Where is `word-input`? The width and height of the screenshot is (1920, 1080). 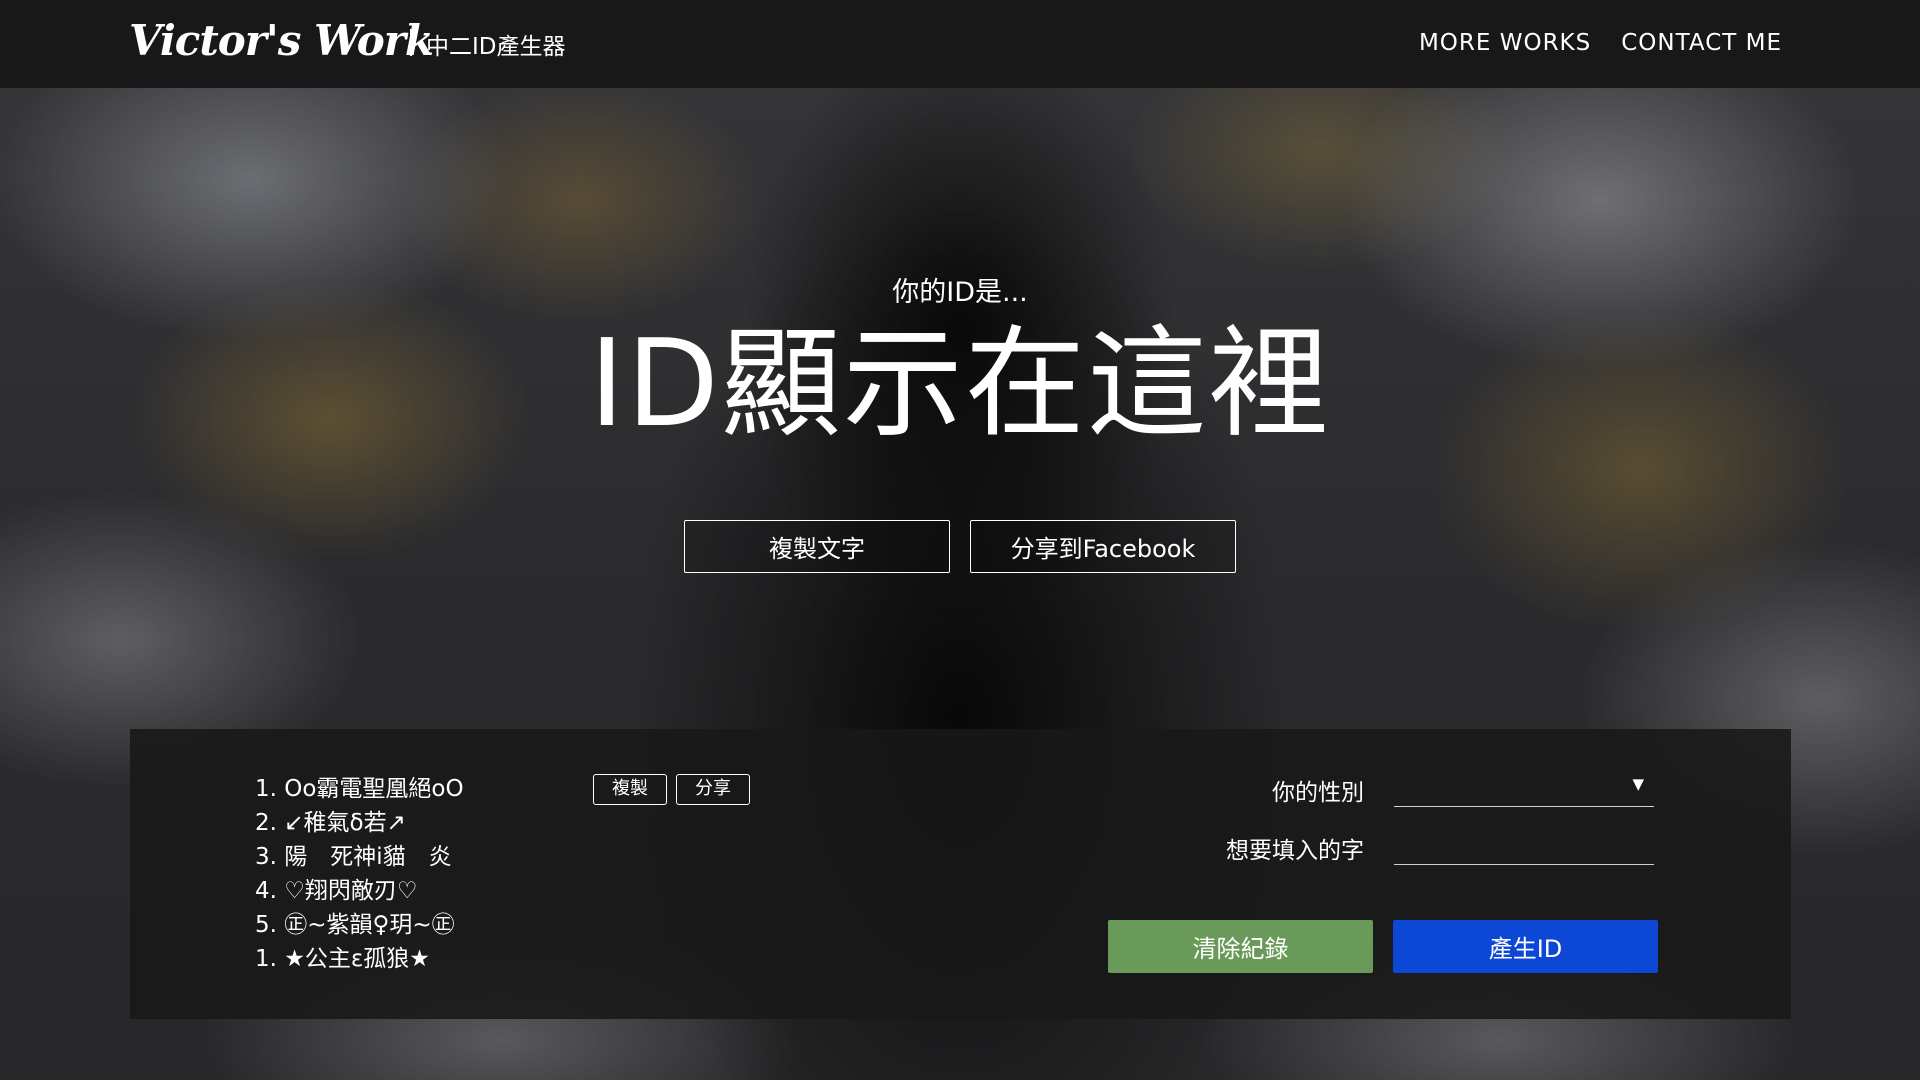 word-input is located at coordinates (1524, 847).